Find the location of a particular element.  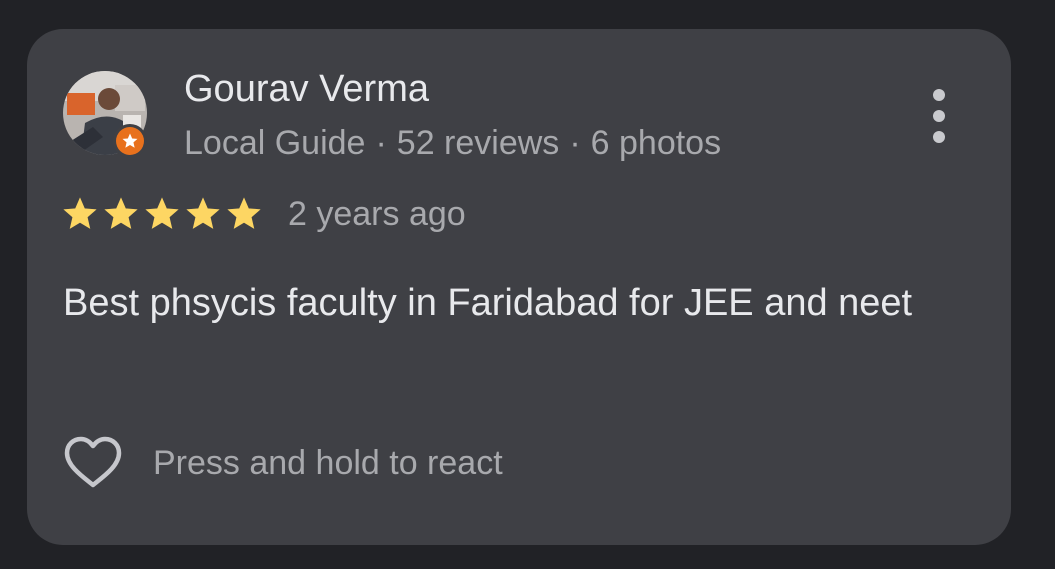

heart-outline-icon is located at coordinates (93, 463).